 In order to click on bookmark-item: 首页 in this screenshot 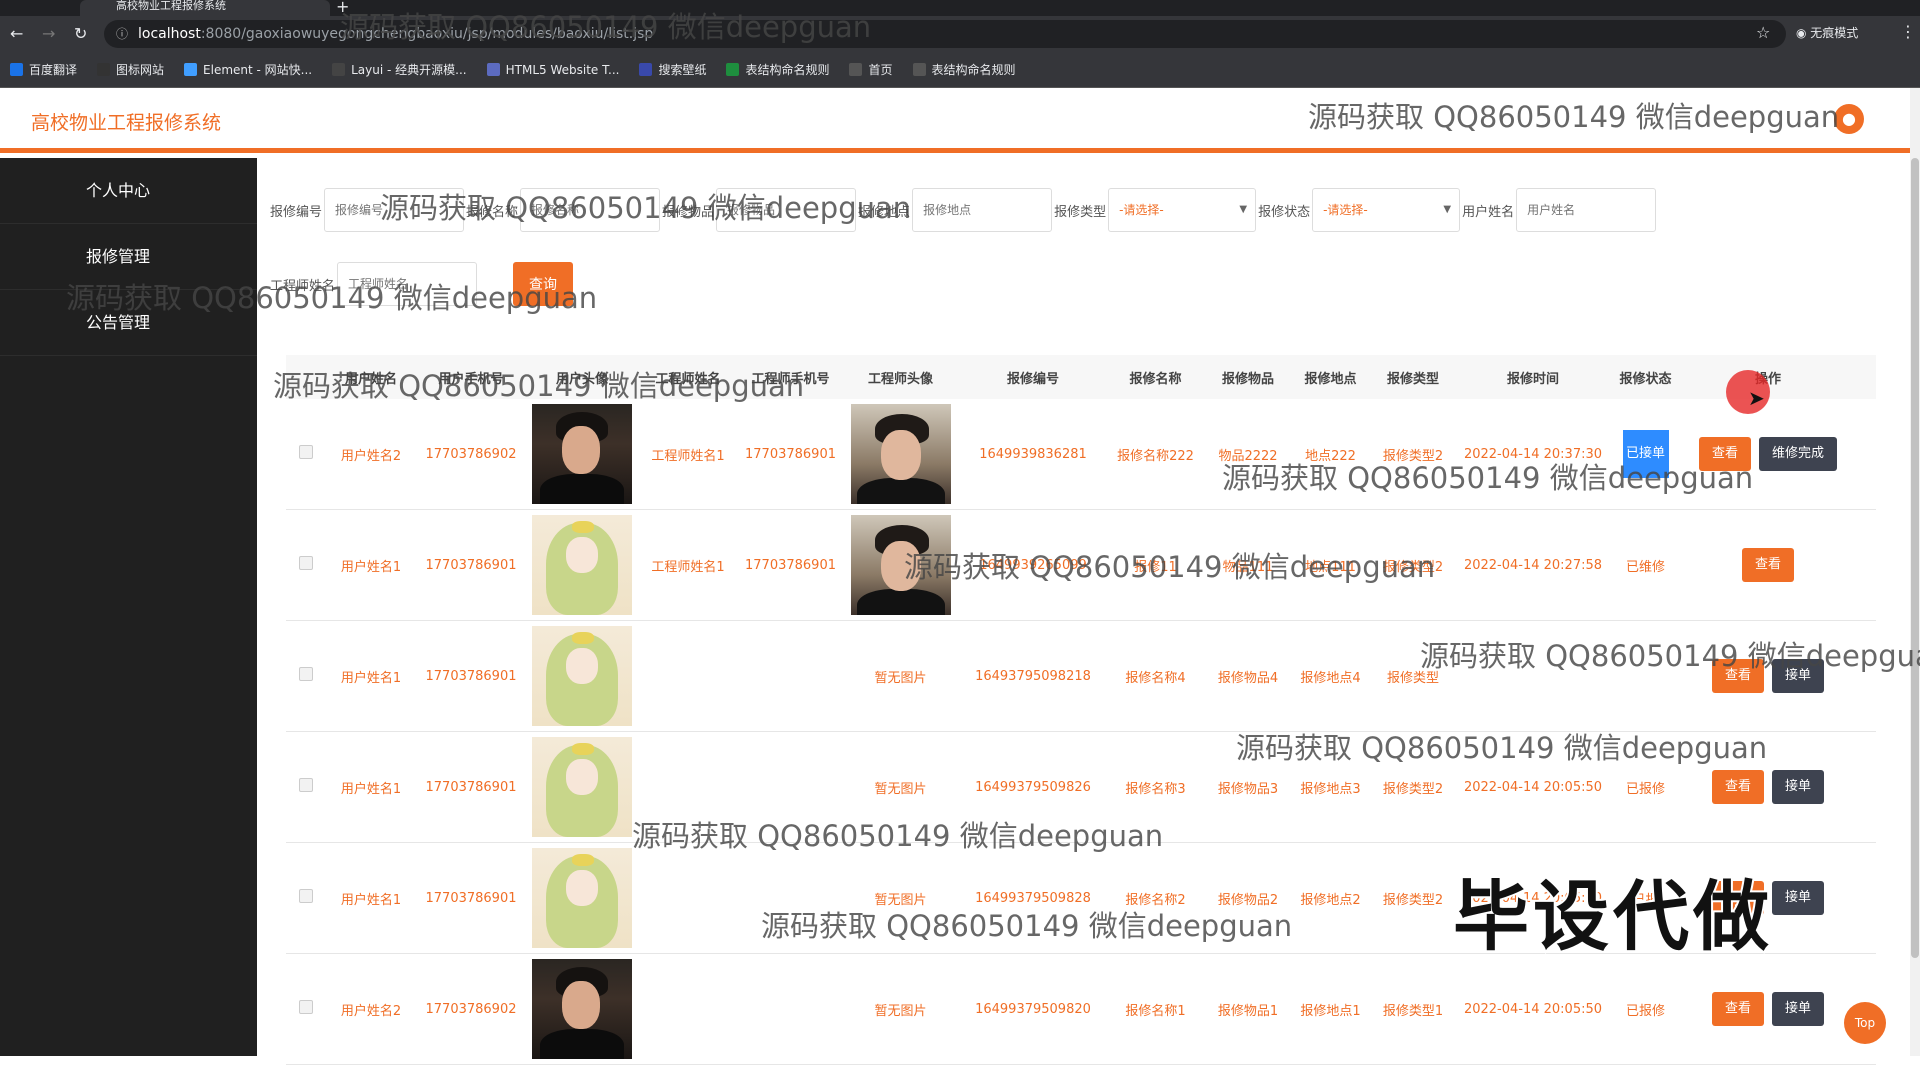, I will do `click(871, 69)`.